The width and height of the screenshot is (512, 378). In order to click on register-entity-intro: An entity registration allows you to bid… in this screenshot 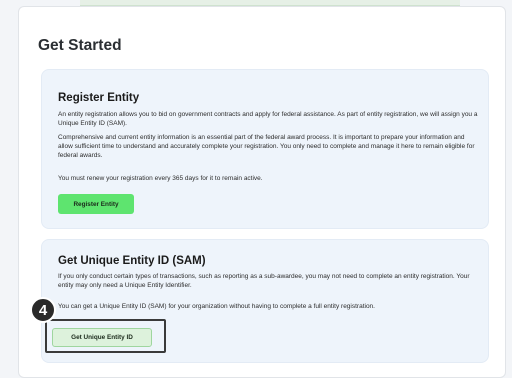, I will do `click(268, 119)`.